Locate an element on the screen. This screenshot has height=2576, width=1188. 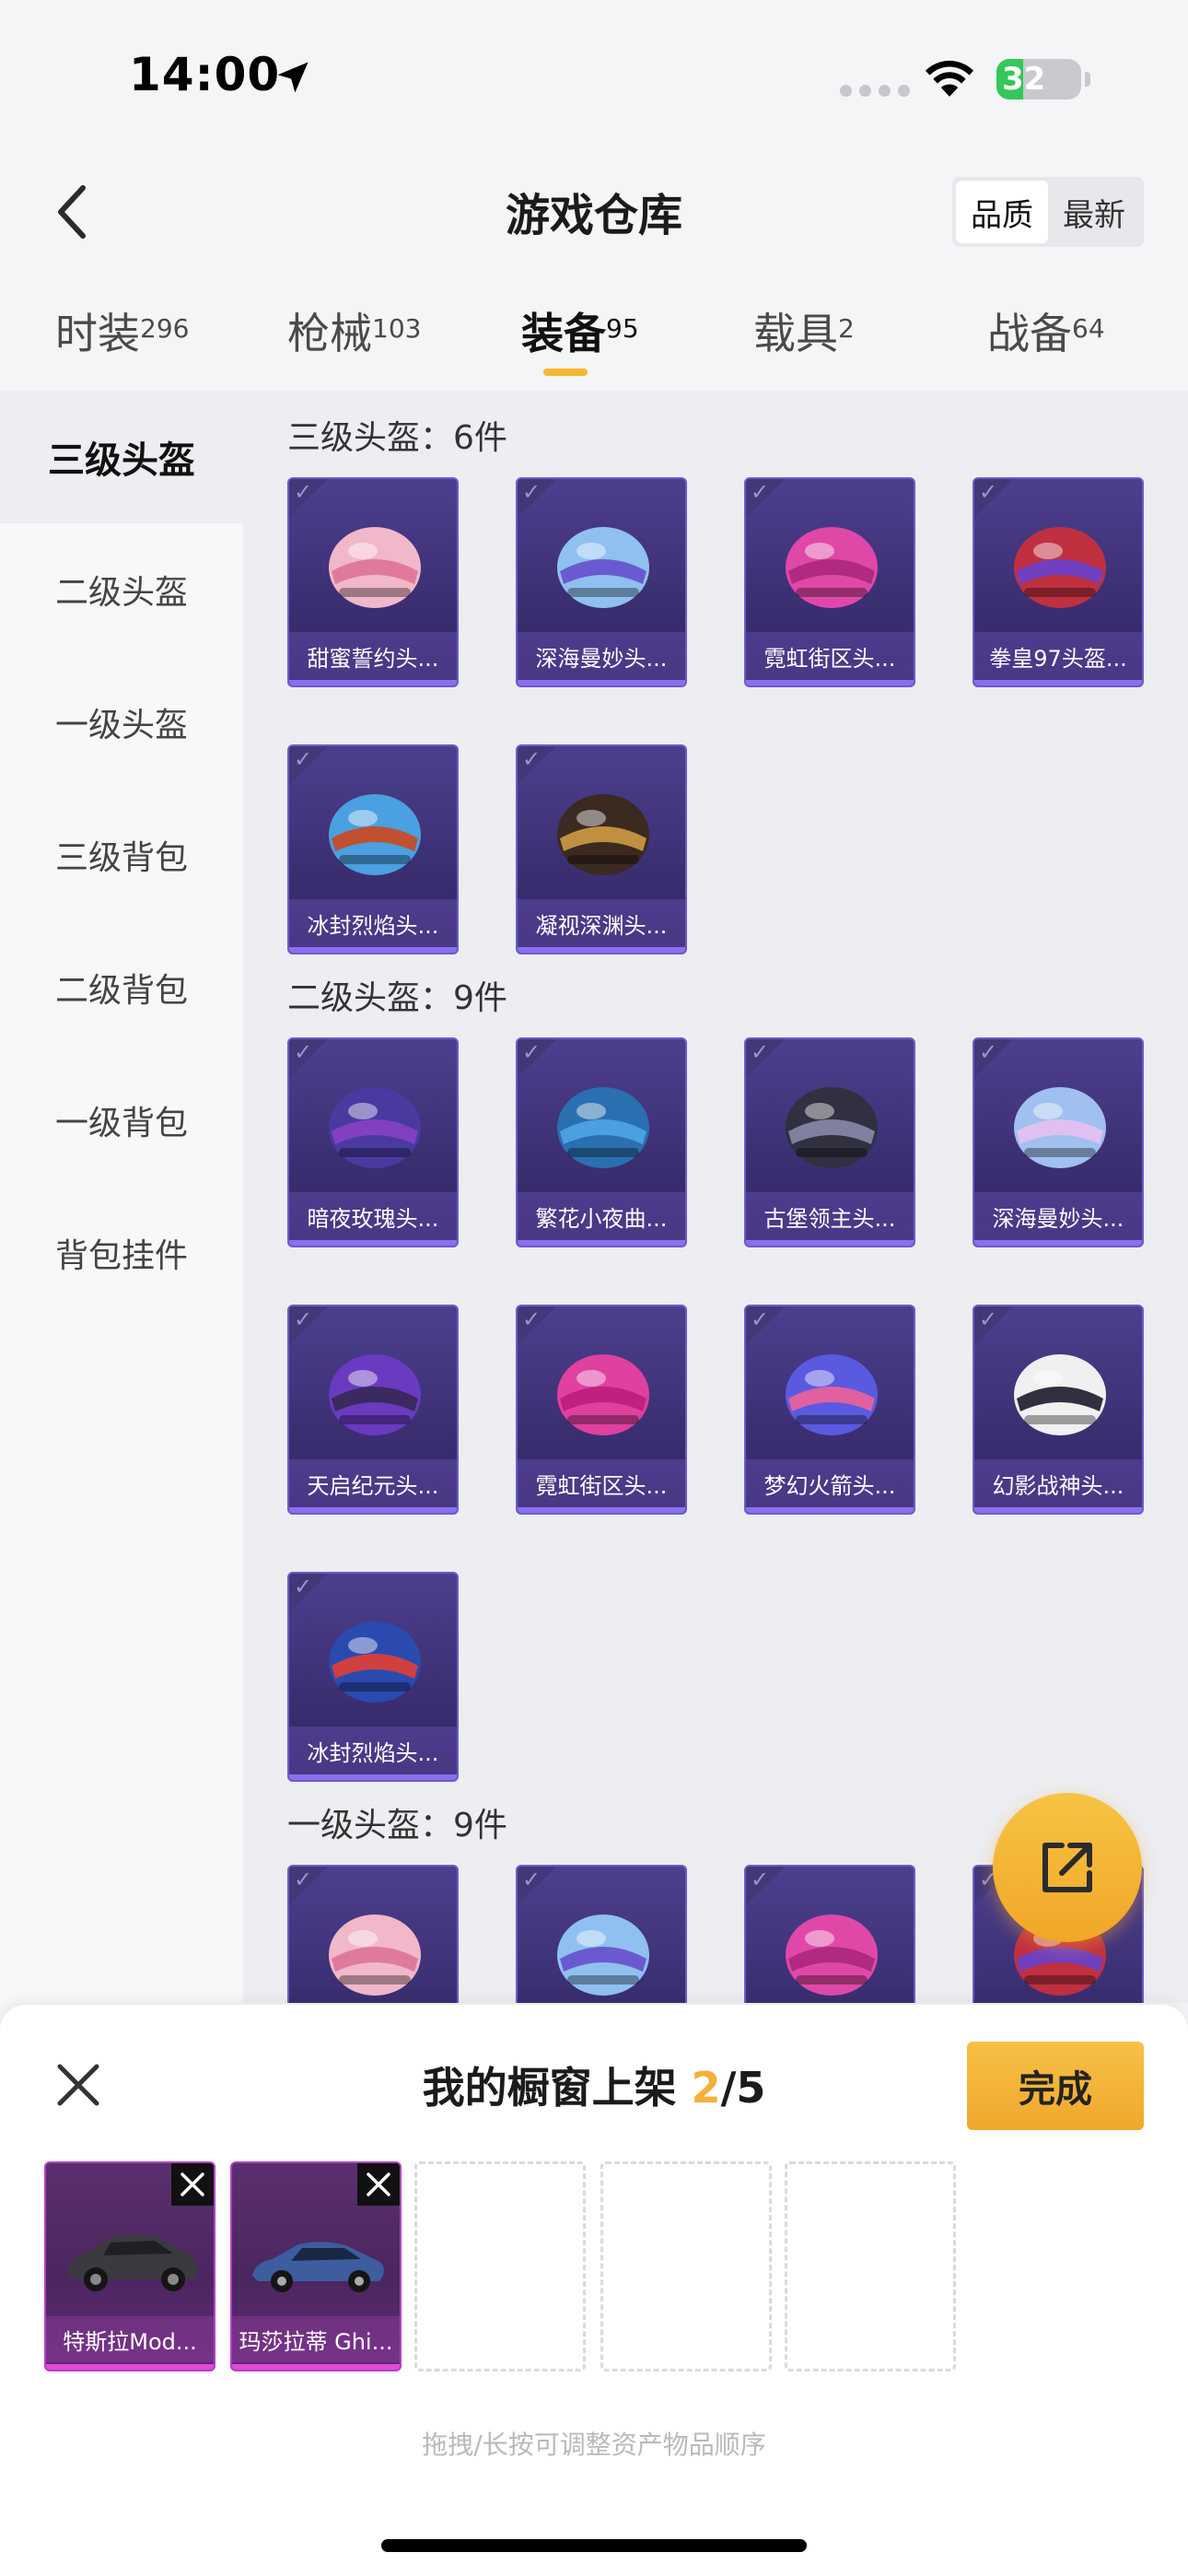
tab-label: 载具 is located at coordinates (795, 333).